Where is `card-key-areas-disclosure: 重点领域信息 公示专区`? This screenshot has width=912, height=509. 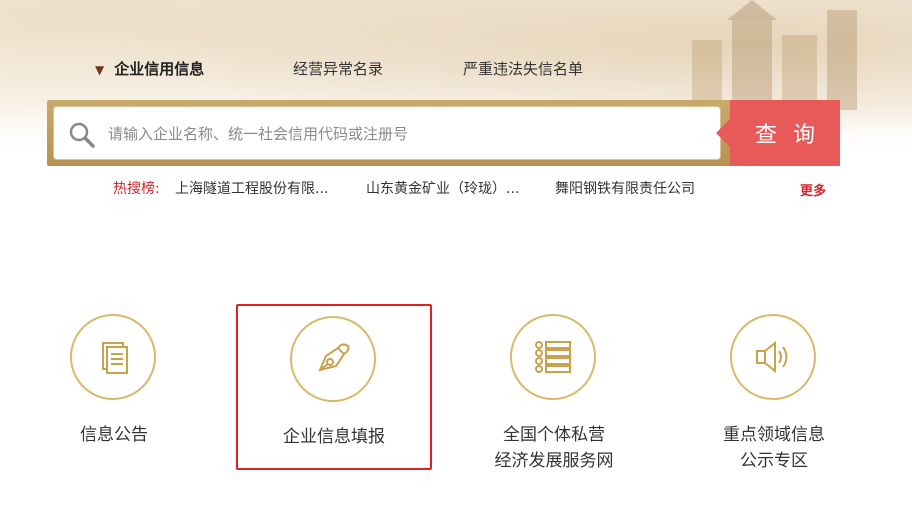 card-key-areas-disclosure: 重点领域信息 公示专区 is located at coordinates (774, 385).